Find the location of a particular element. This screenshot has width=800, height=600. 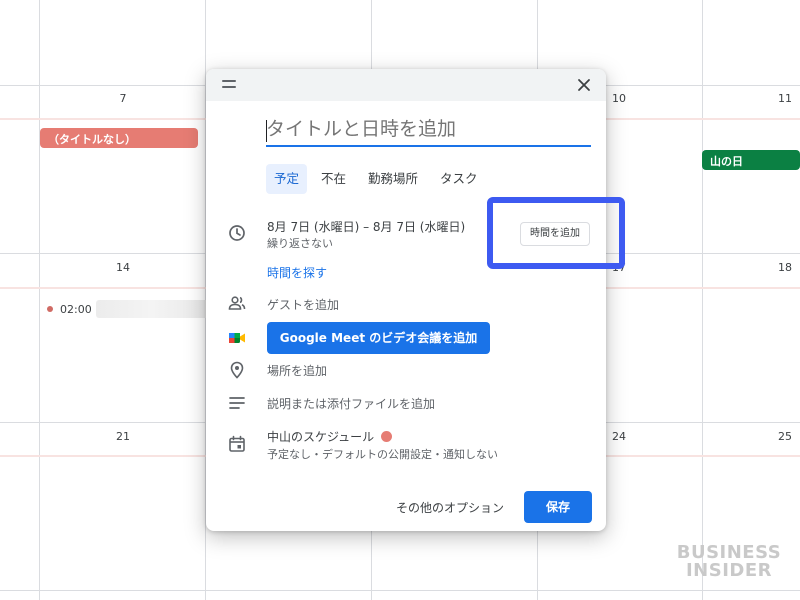

add-google-meet-button: Google Meet のビデオ会議を追加 is located at coordinates (378, 338).